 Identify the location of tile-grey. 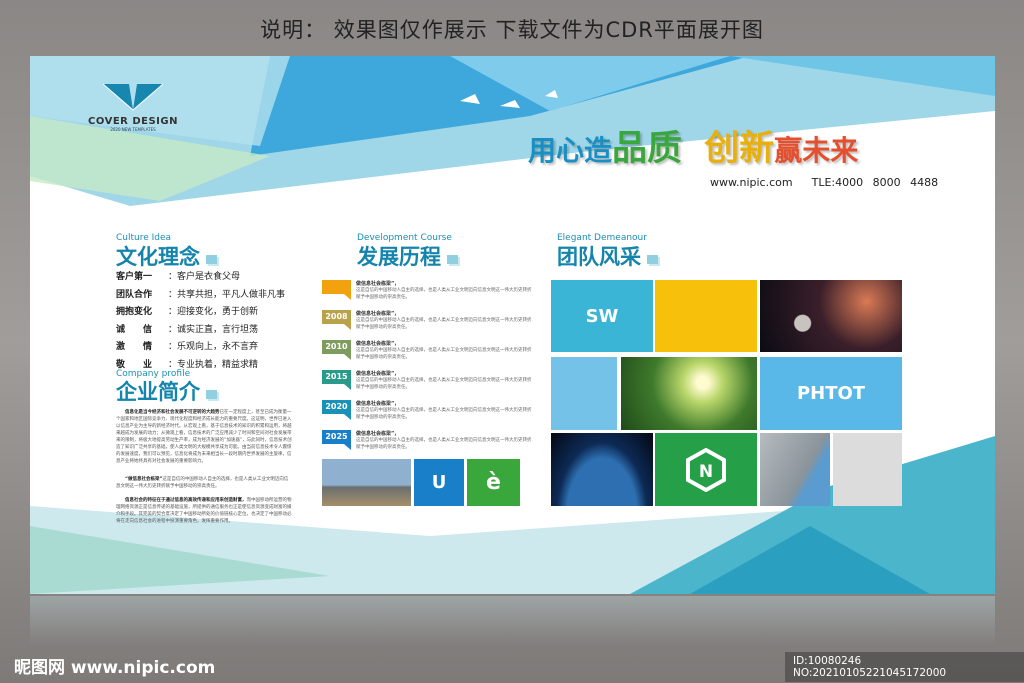
(867, 469).